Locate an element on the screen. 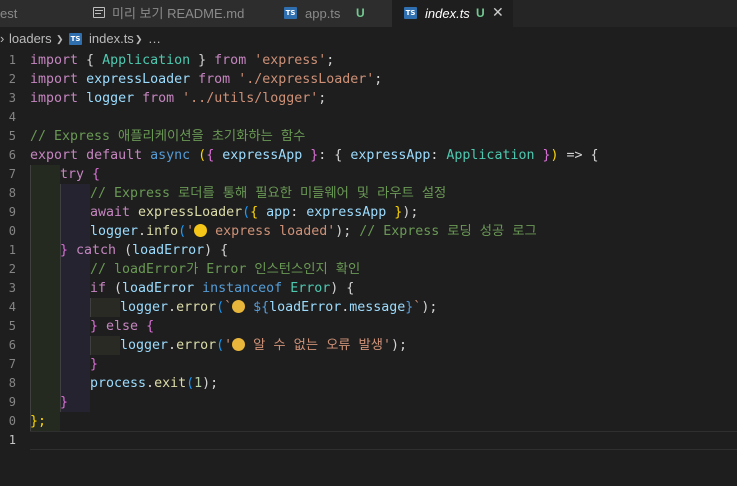 This screenshot has height=486, width=737. close-icon: ✕ is located at coordinates (498, 13).